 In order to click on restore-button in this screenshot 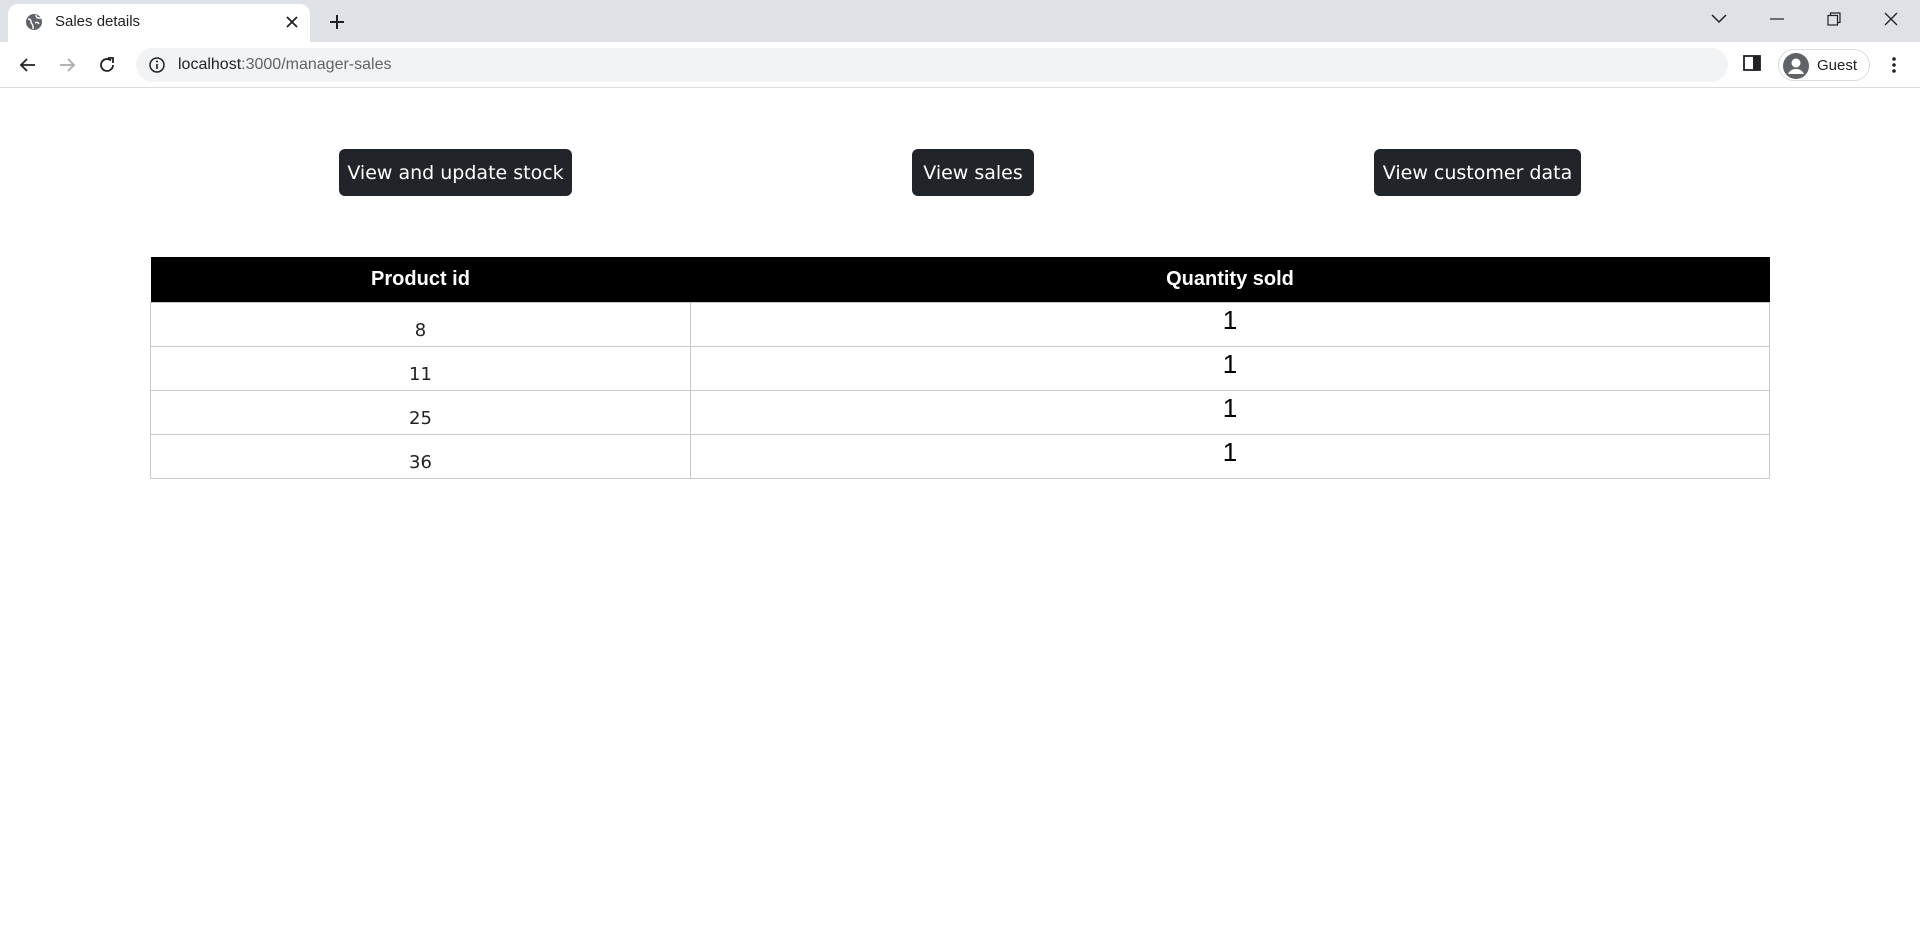, I will do `click(1833, 19)`.